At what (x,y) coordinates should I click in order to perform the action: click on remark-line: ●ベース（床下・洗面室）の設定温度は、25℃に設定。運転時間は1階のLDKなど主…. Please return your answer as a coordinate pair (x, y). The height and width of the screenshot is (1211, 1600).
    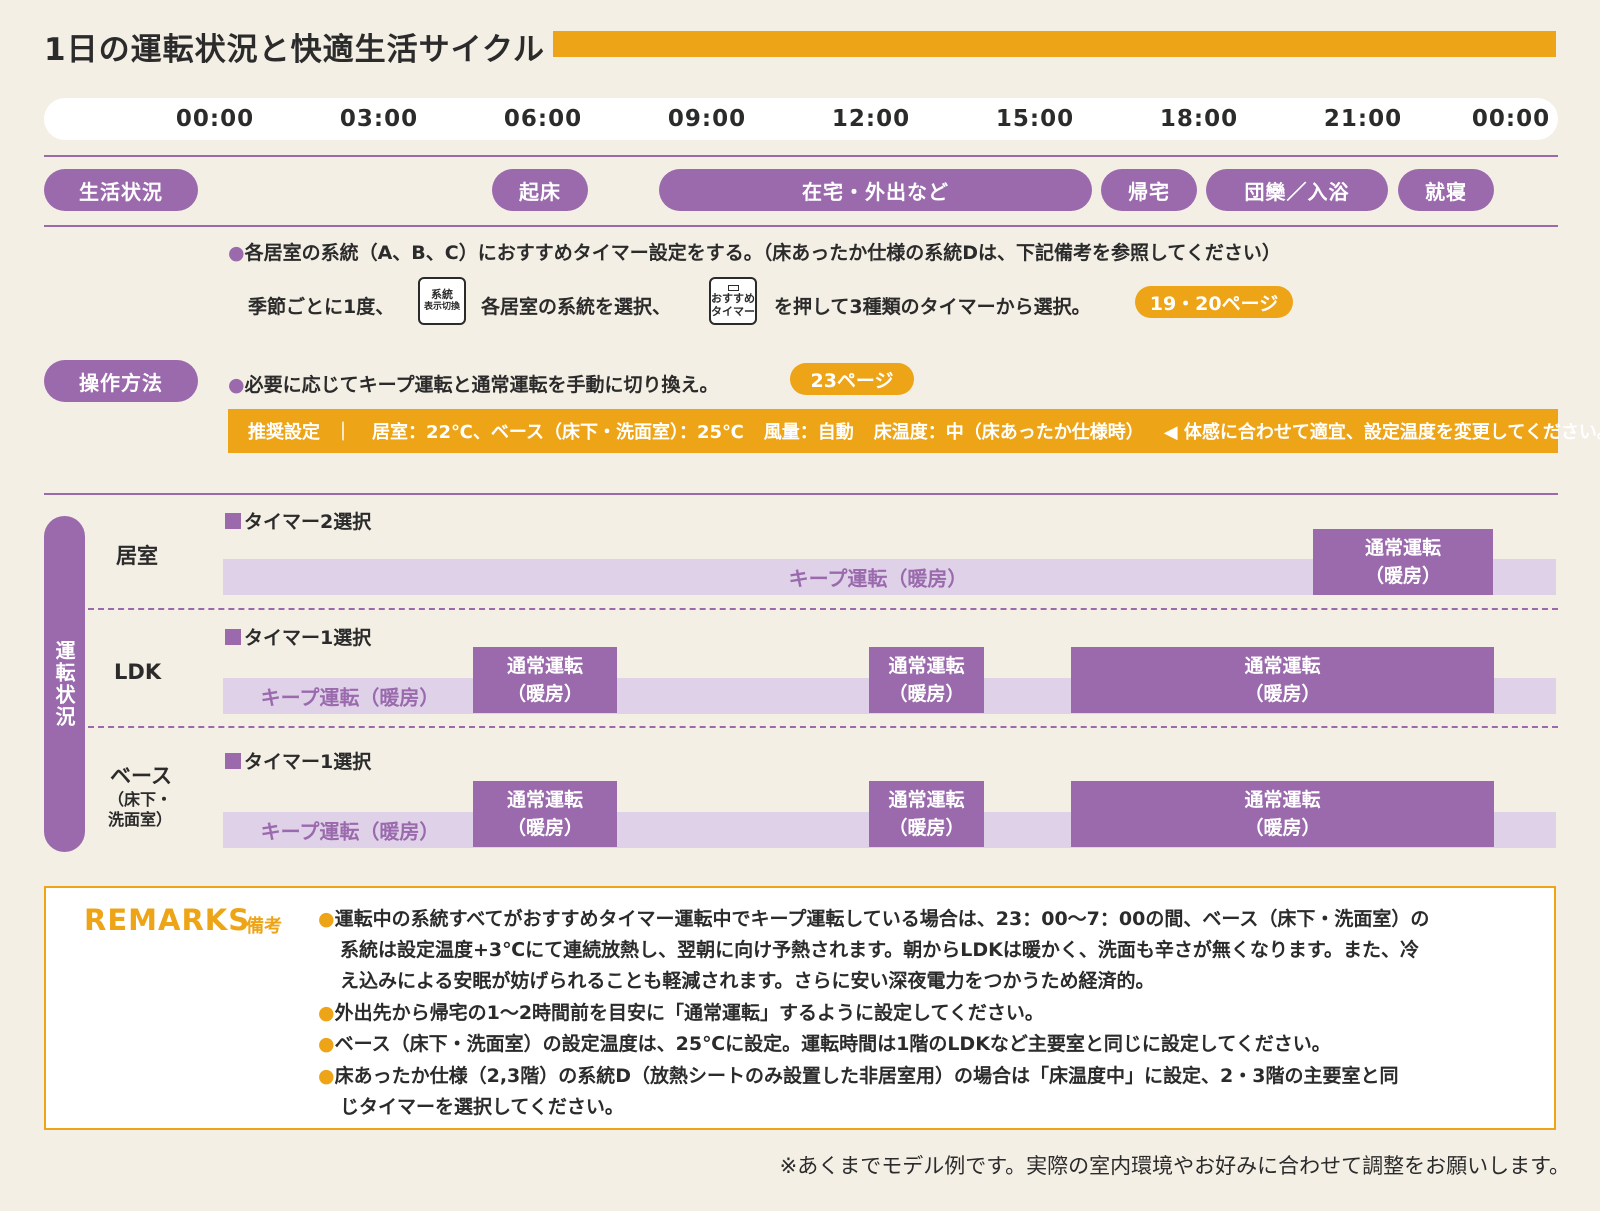
    Looking at the image, I should click on (824, 1044).